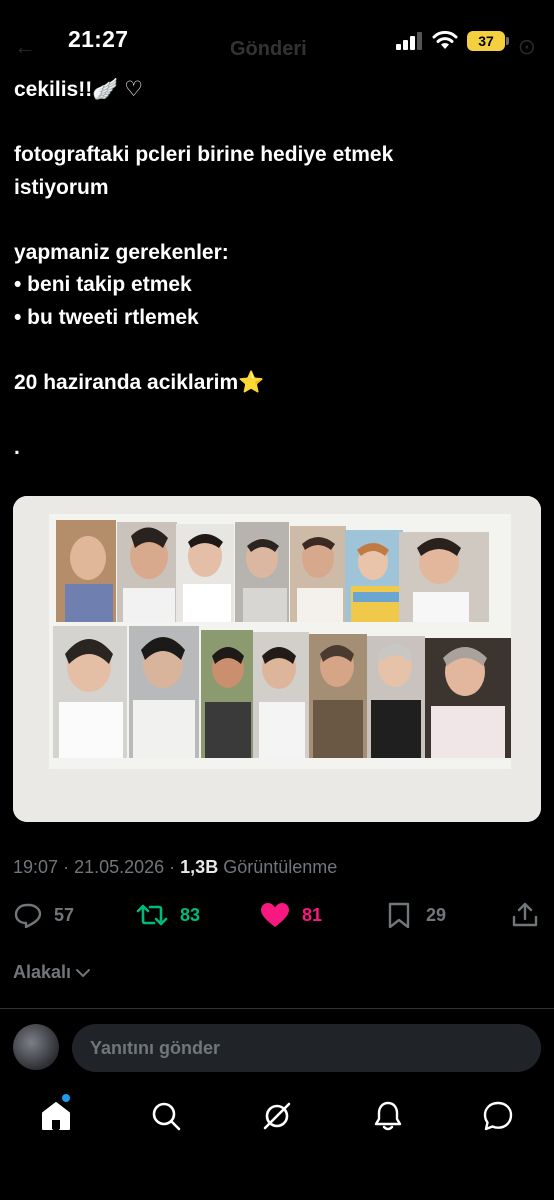 The image size is (554, 1200). What do you see at coordinates (98, 39) in the screenshot?
I see `status-time: 21:27` at bounding box center [98, 39].